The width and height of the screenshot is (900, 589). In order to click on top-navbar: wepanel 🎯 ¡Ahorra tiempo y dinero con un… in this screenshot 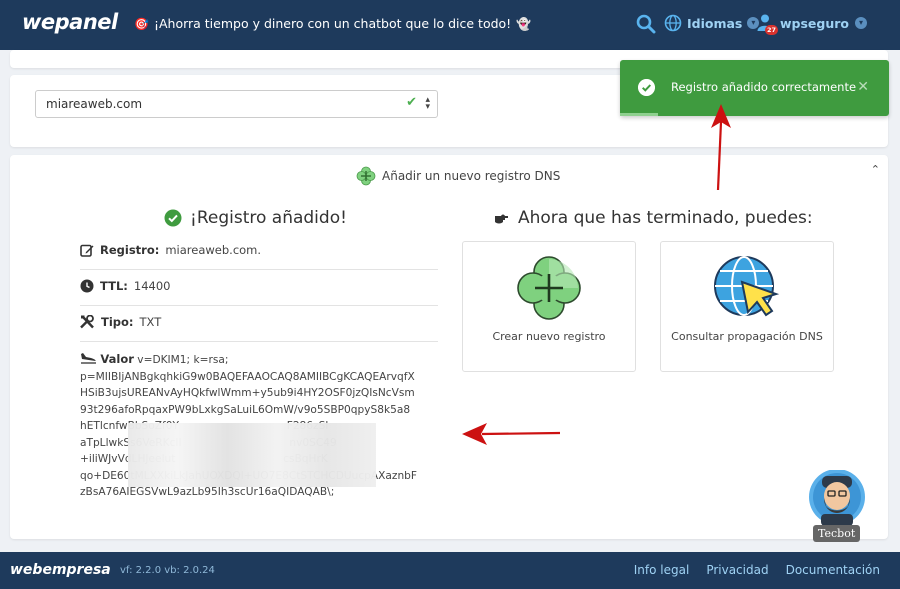, I will do `click(450, 25)`.